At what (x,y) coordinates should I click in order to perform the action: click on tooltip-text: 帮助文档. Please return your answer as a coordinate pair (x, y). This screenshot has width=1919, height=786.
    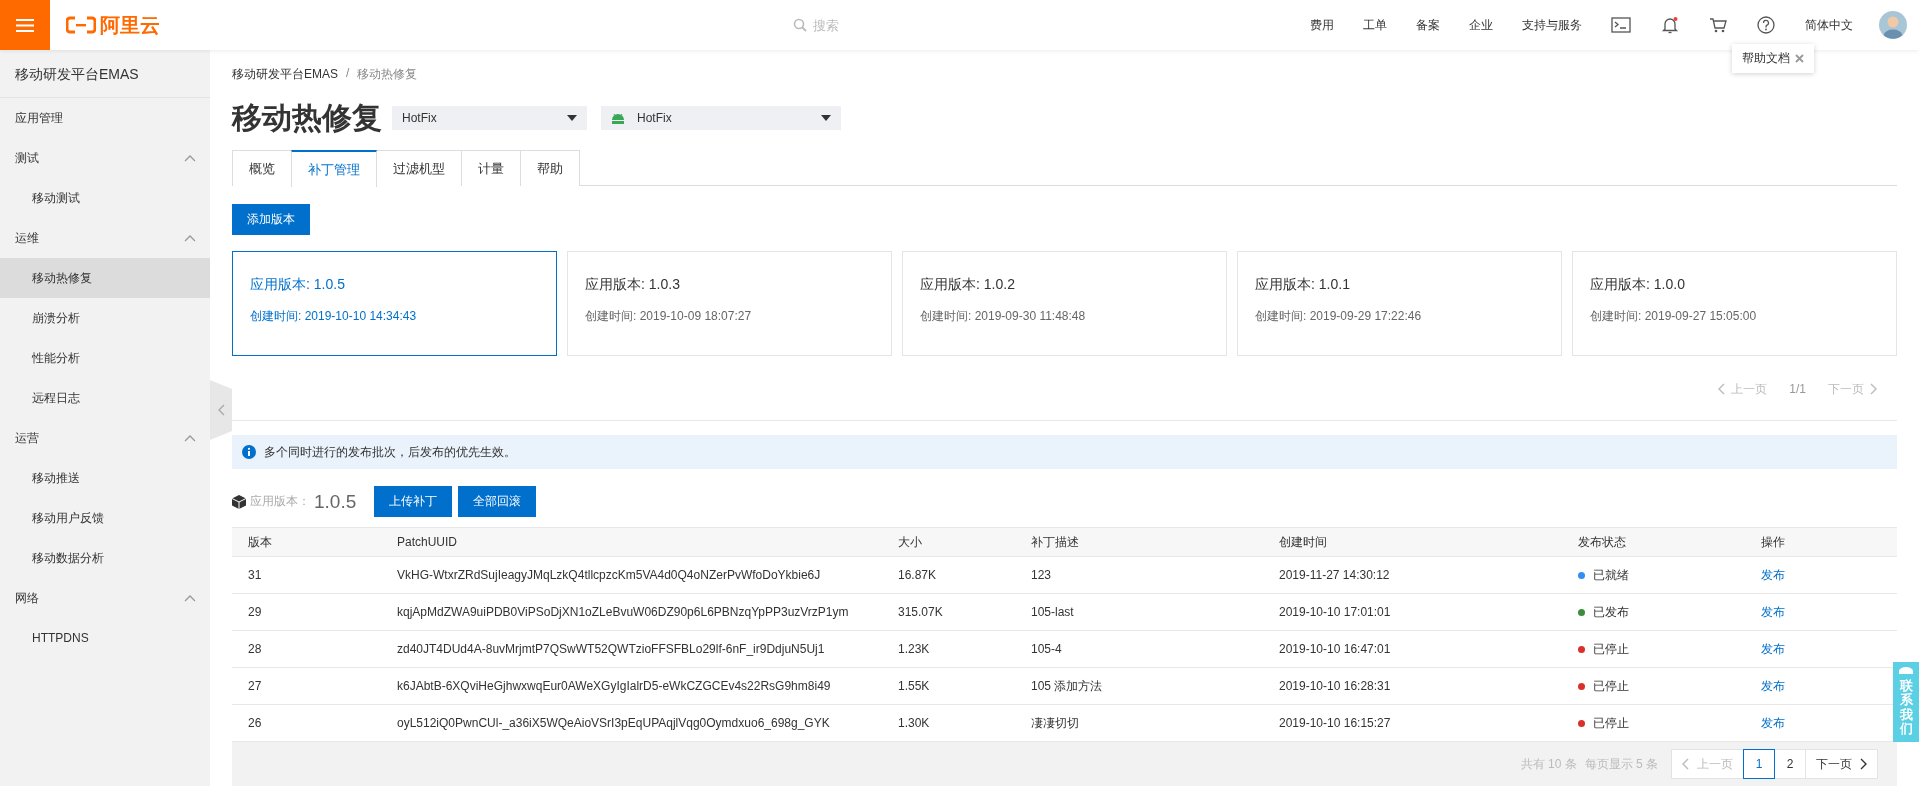
    Looking at the image, I should click on (1766, 58).